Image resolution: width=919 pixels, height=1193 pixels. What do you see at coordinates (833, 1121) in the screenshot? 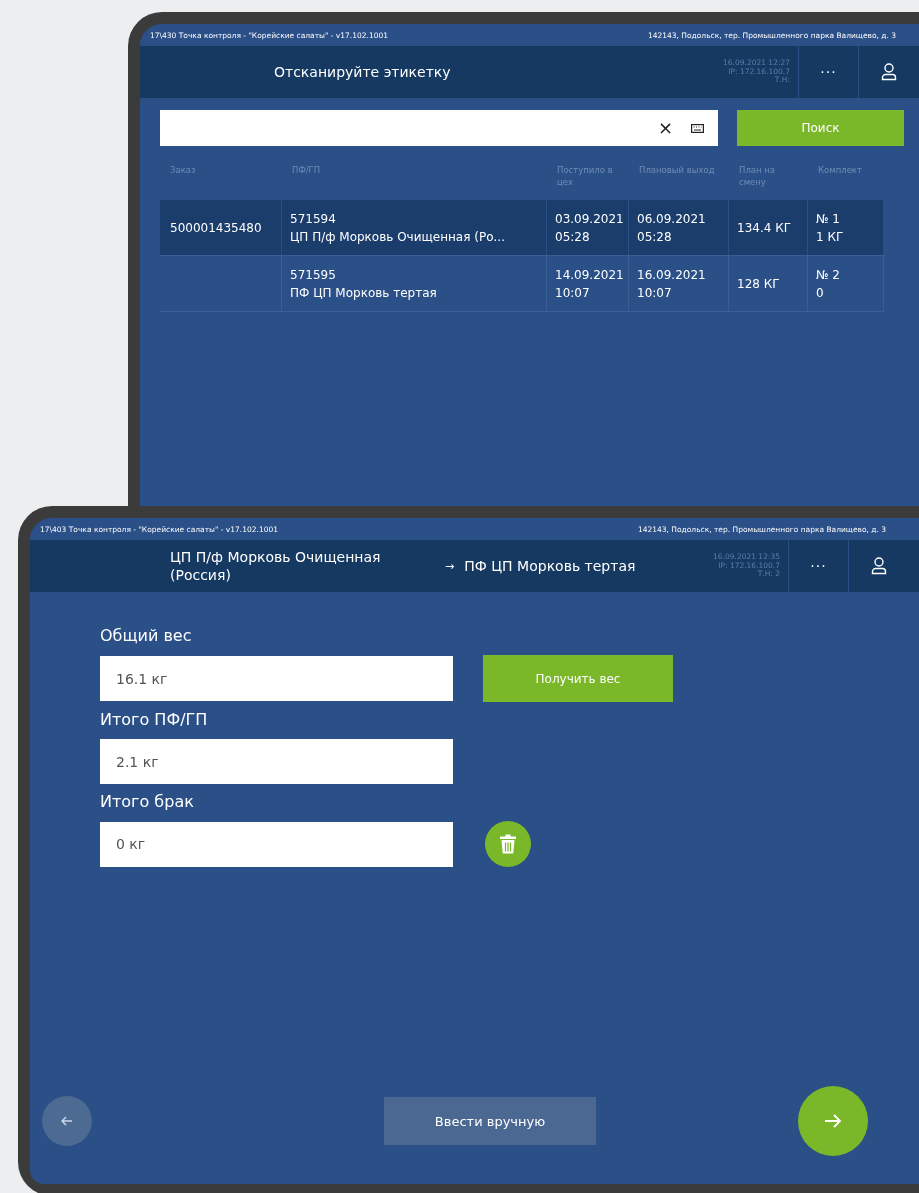
I see `right-arrow-icon` at bounding box center [833, 1121].